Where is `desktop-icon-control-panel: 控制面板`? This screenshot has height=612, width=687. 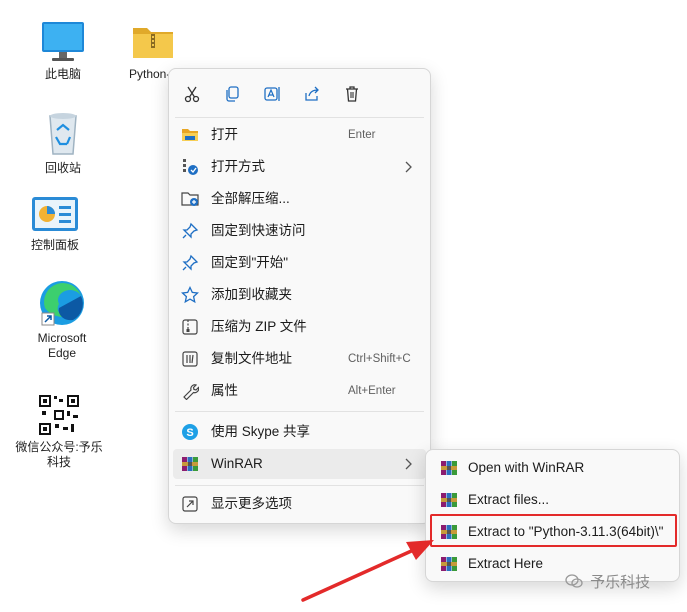 desktop-icon-control-panel: 控制面板 is located at coordinates (55, 224).